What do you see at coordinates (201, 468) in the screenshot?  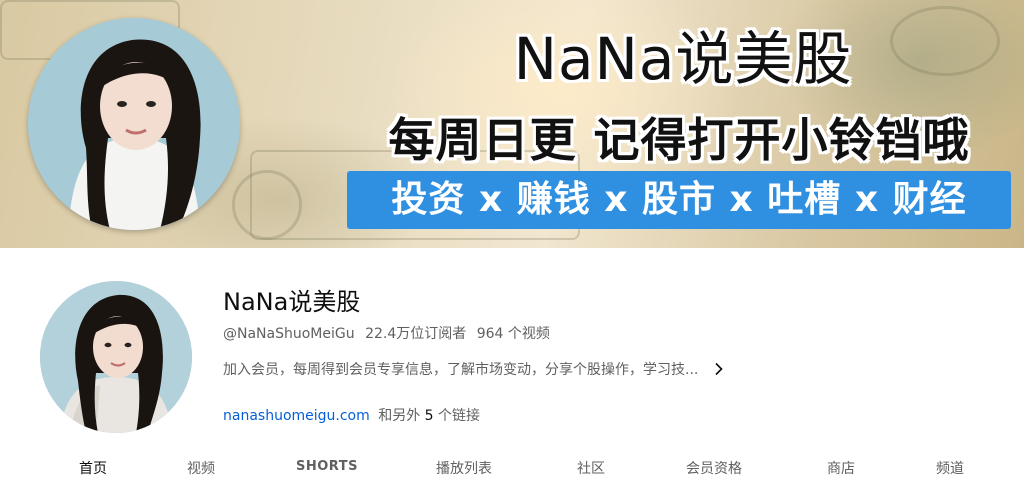 I see `tab-videos: 视频` at bounding box center [201, 468].